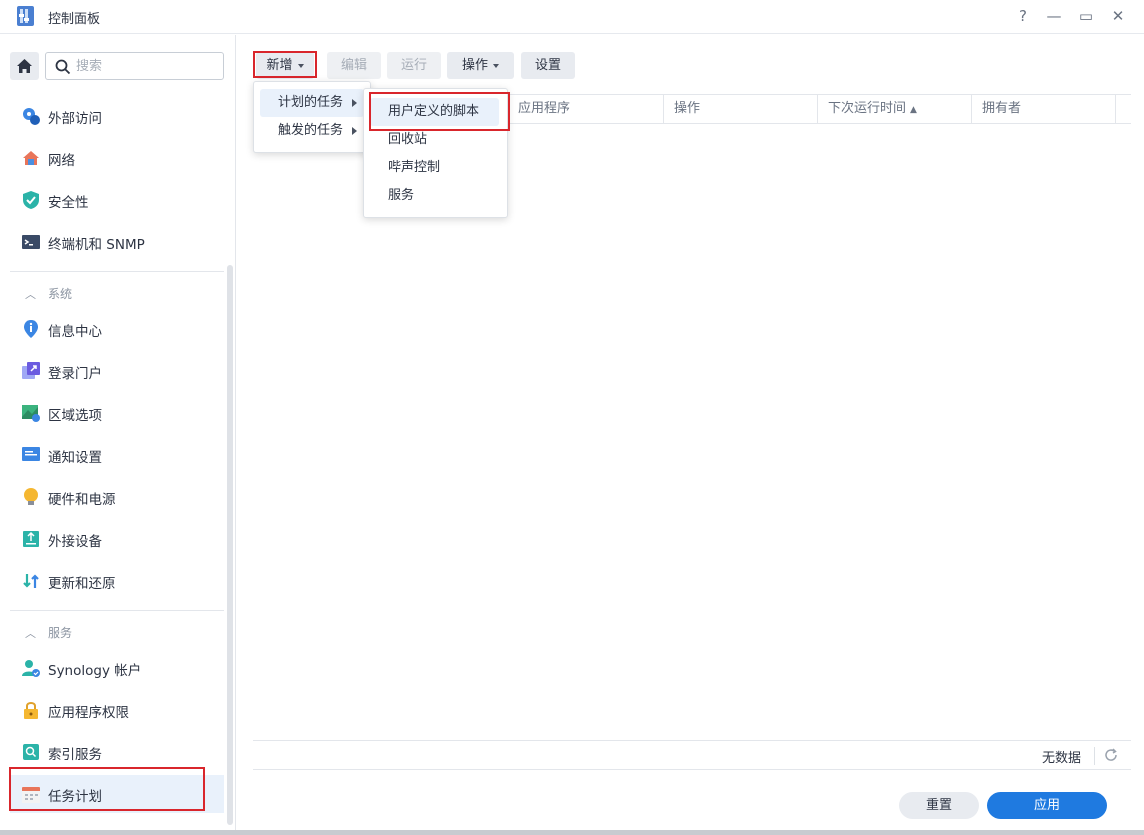  I want to click on column-spacer, so click(1123, 109).